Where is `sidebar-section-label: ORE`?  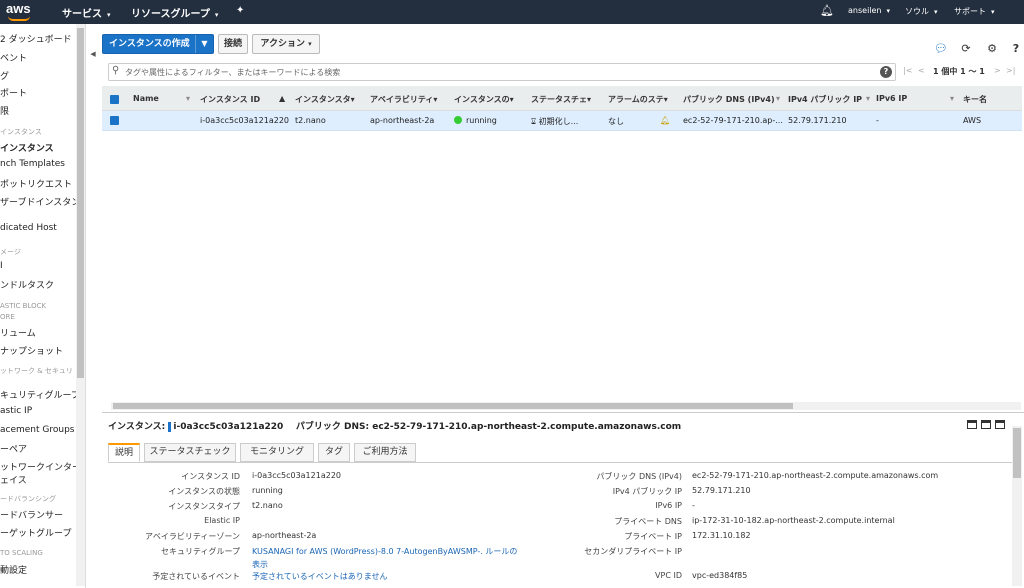 sidebar-section-label: ORE is located at coordinates (7, 317).